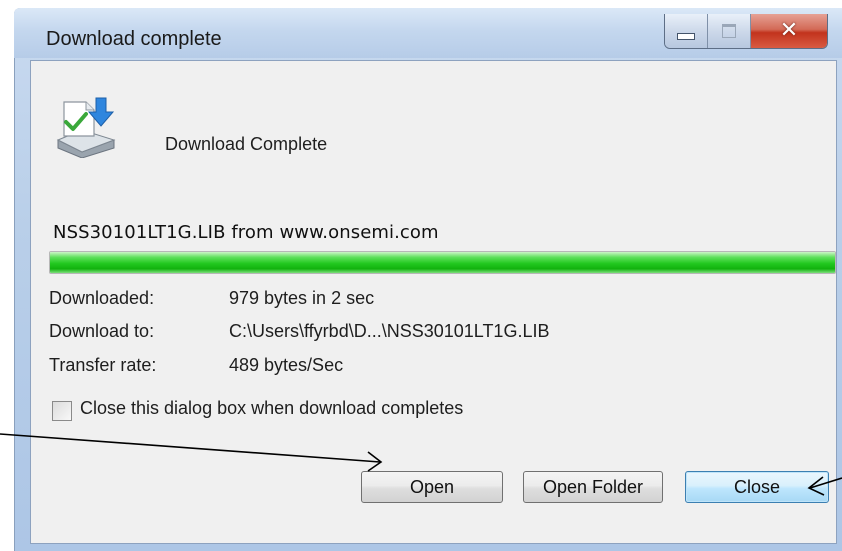 Image resolution: width=842 pixels, height=551 pixels. What do you see at coordinates (593, 487) in the screenshot?
I see `open-folder-button: Open Folder` at bounding box center [593, 487].